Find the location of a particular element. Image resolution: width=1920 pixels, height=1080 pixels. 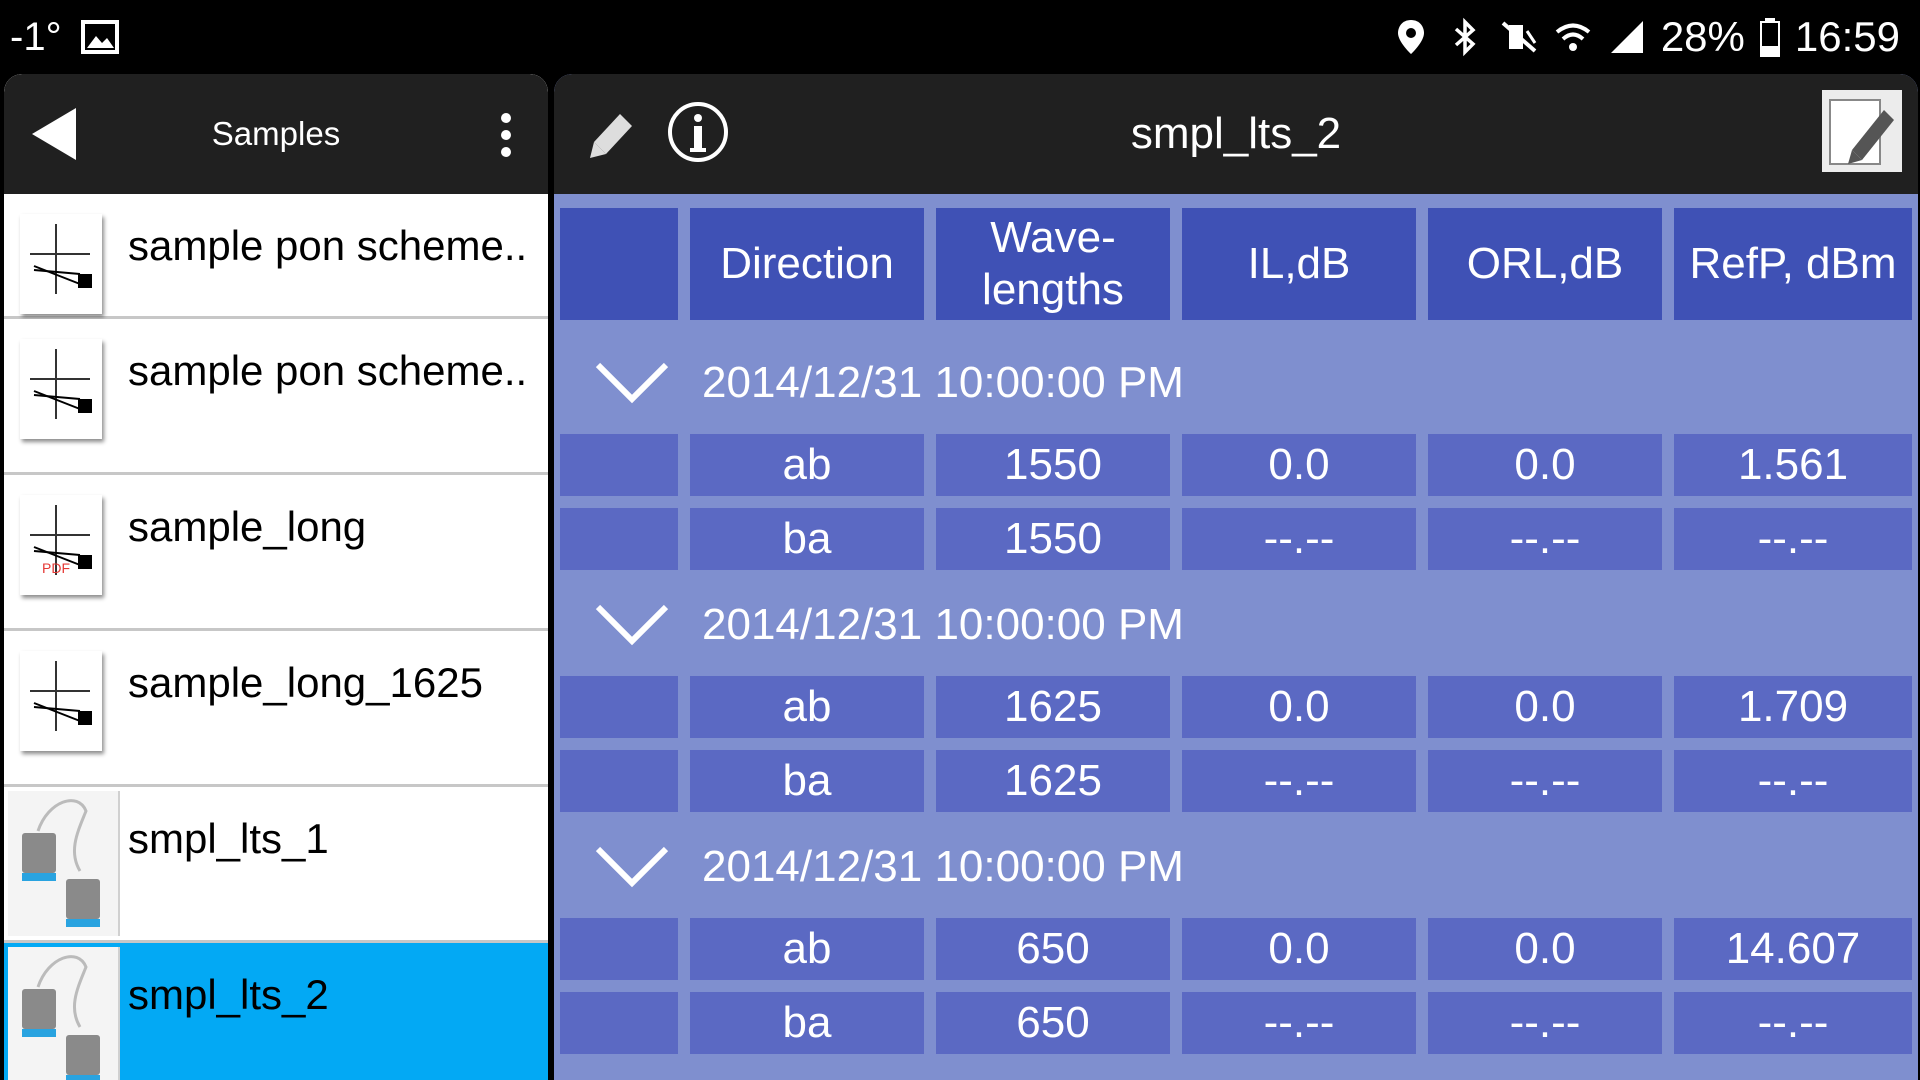

details-header: smpl_lts_2 is located at coordinates (1236, 134).